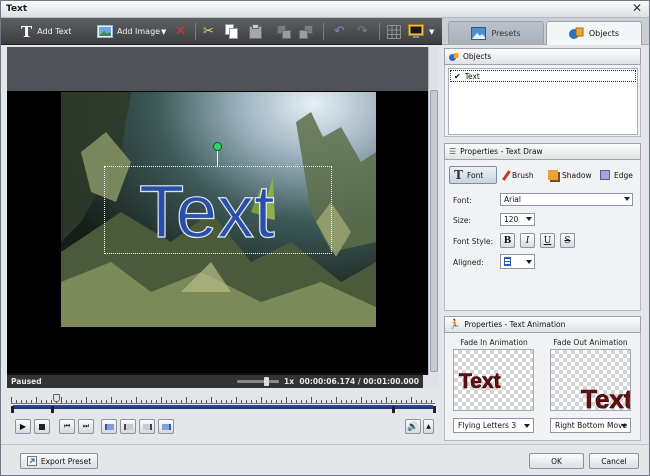 This screenshot has width=650, height=476. Describe the element at coordinates (17, 9) in the screenshot. I see `window-title: Text` at that location.